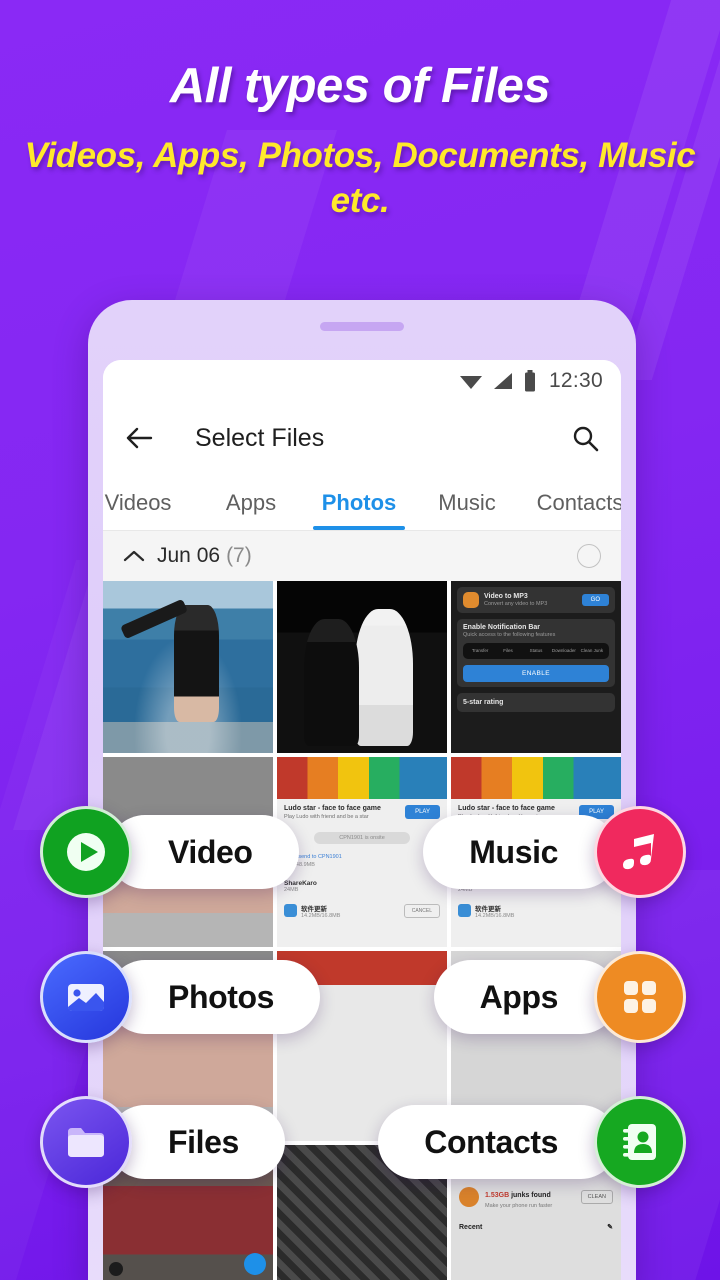 The height and width of the screenshot is (1280, 720). I want to click on notification-subtitle: Quick access to the following features, so click(509, 635).